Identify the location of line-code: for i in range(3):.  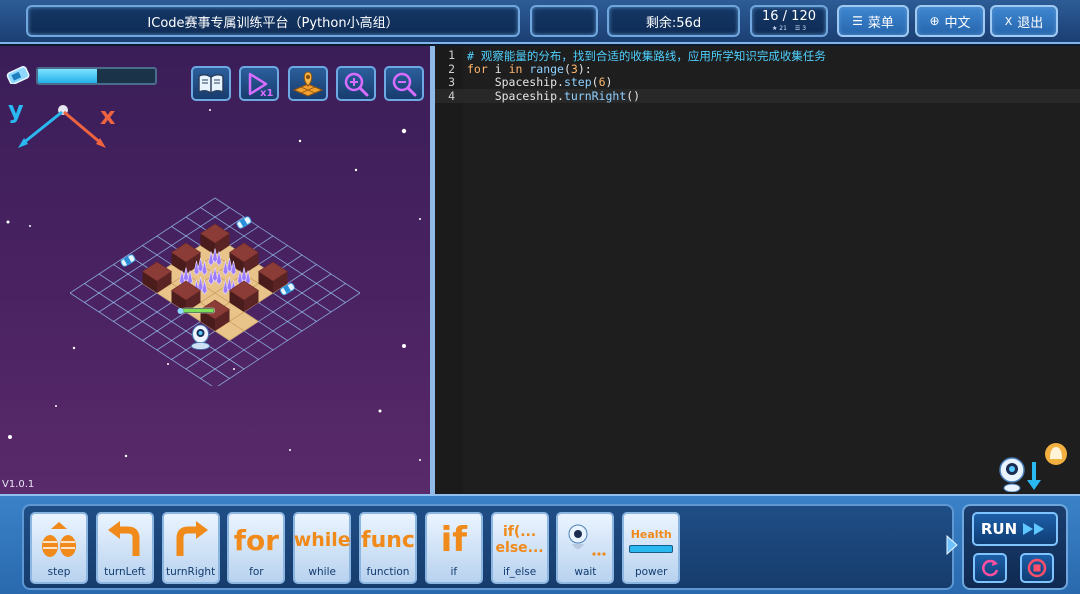
(529, 69).